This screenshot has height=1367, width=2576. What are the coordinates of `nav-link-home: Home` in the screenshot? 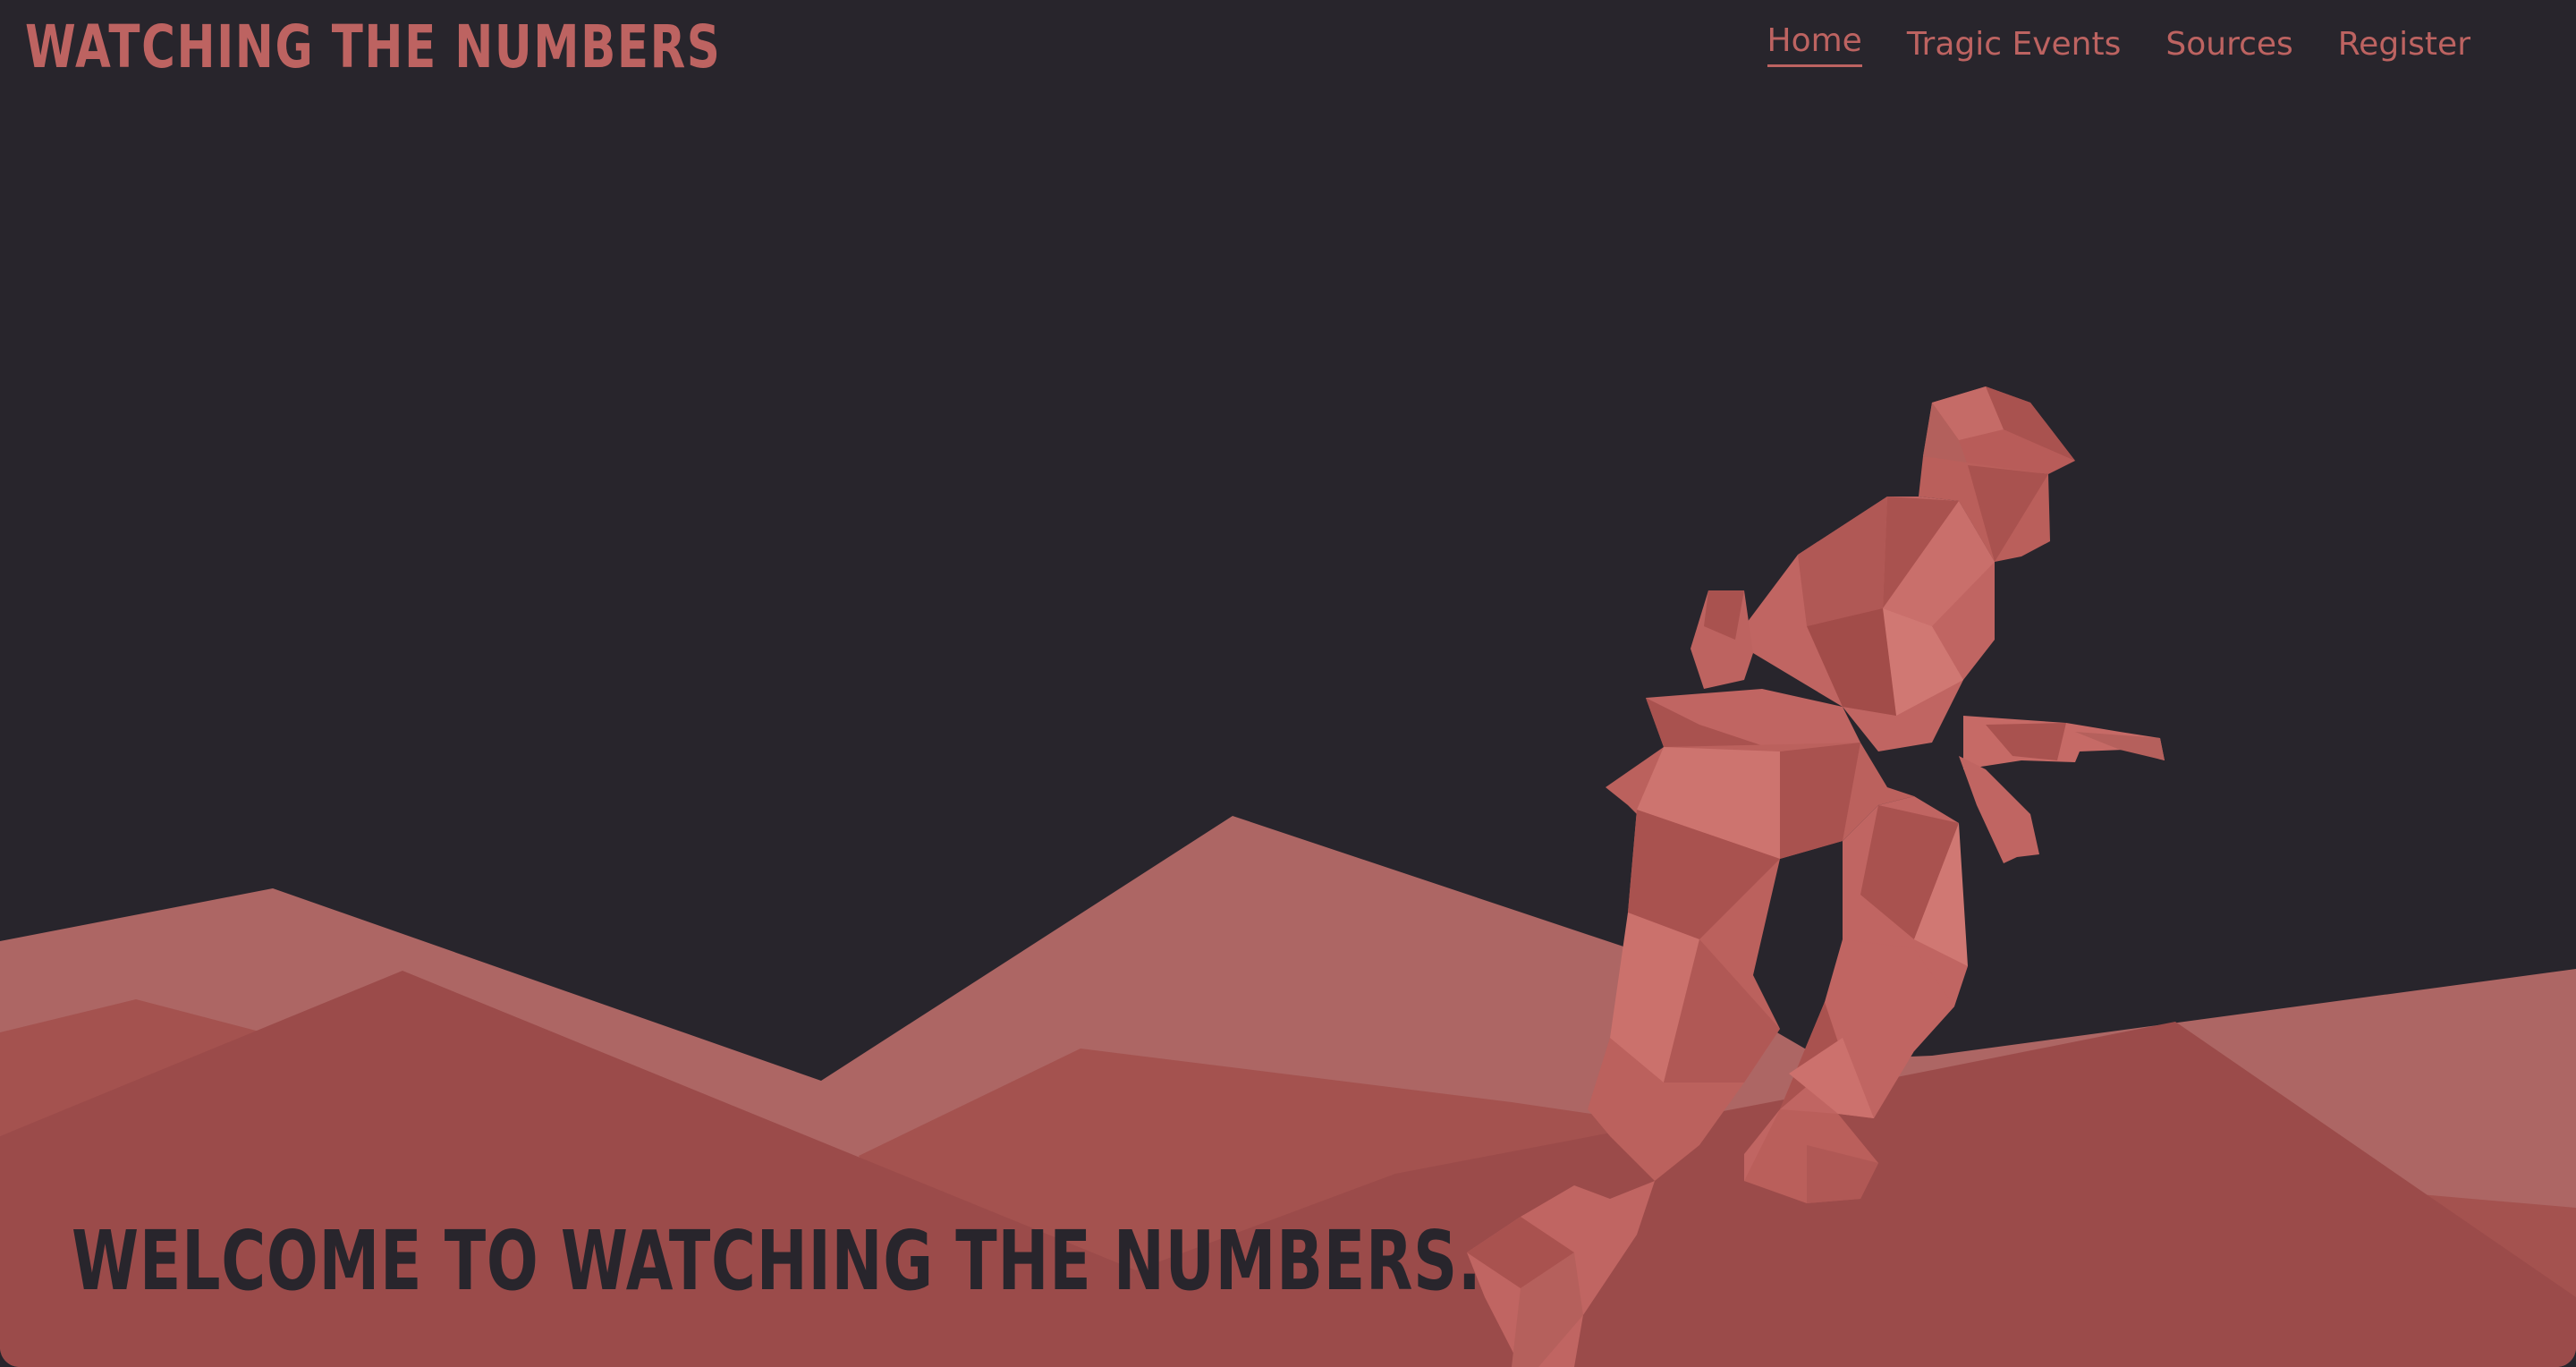 It's located at (1814, 42).